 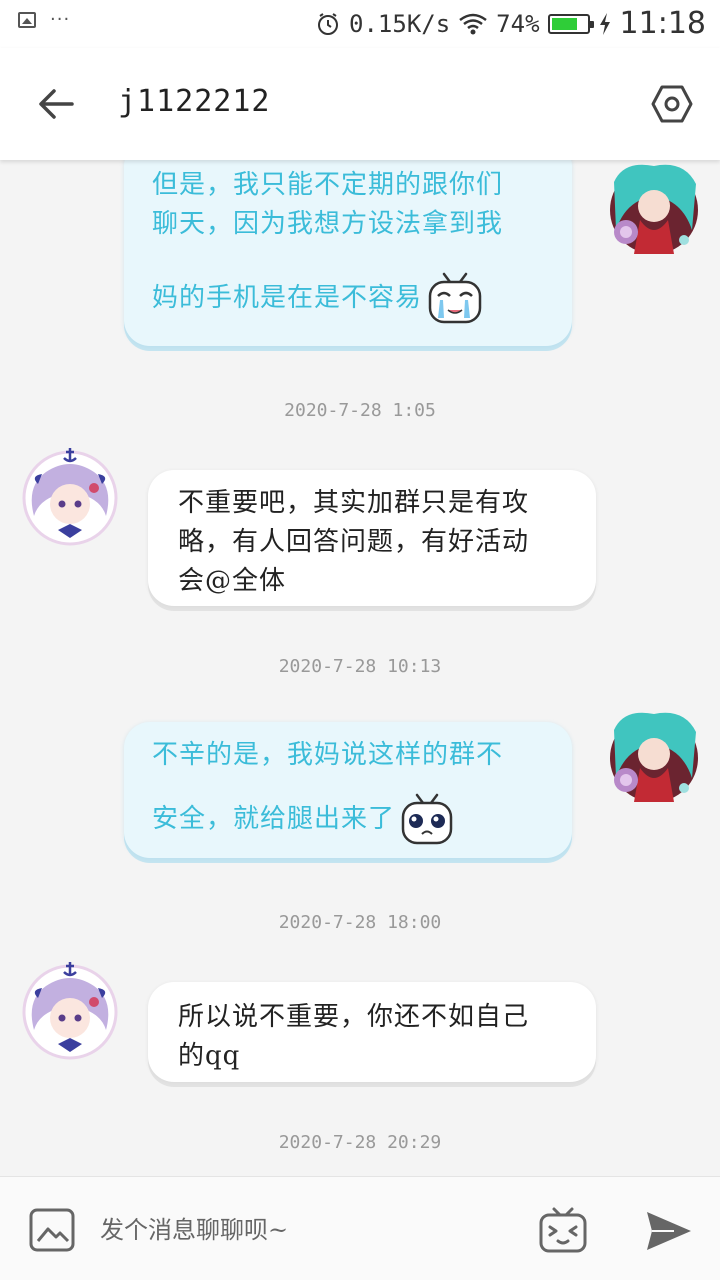 I want to click on back-button, so click(x=56, y=104).